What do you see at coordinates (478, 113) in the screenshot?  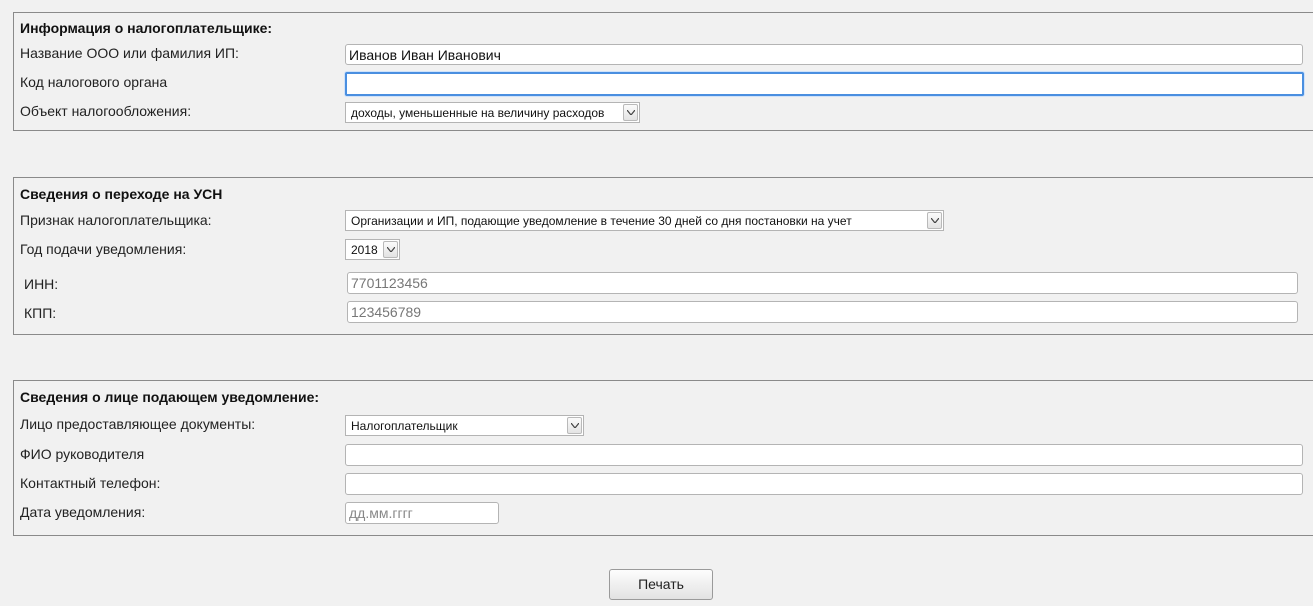 I see `taxation-object-selected: доходы, уменьшенные на величину расходов` at bounding box center [478, 113].